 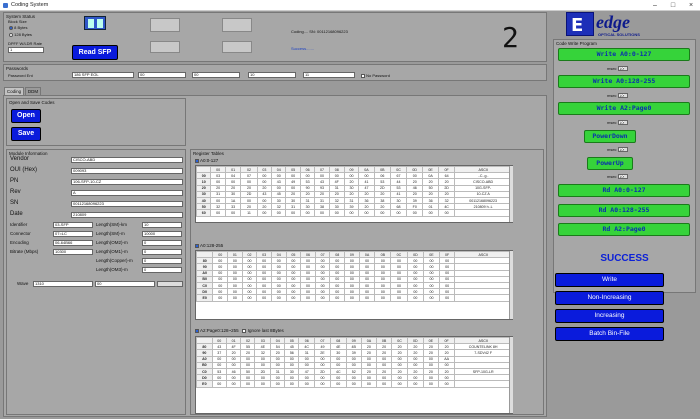 I want to click on t1-scrollbar, so click(x=511, y=194).